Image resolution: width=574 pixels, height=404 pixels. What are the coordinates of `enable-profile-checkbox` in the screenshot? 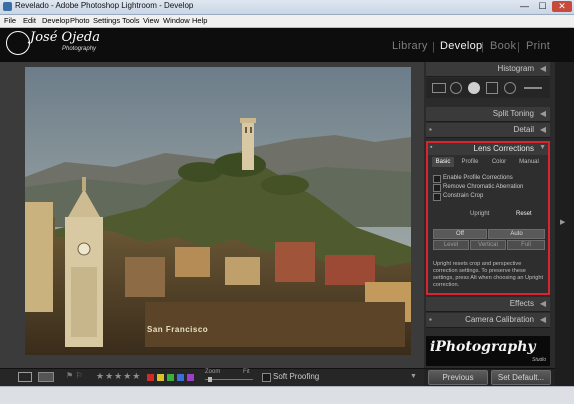 It's located at (437, 179).